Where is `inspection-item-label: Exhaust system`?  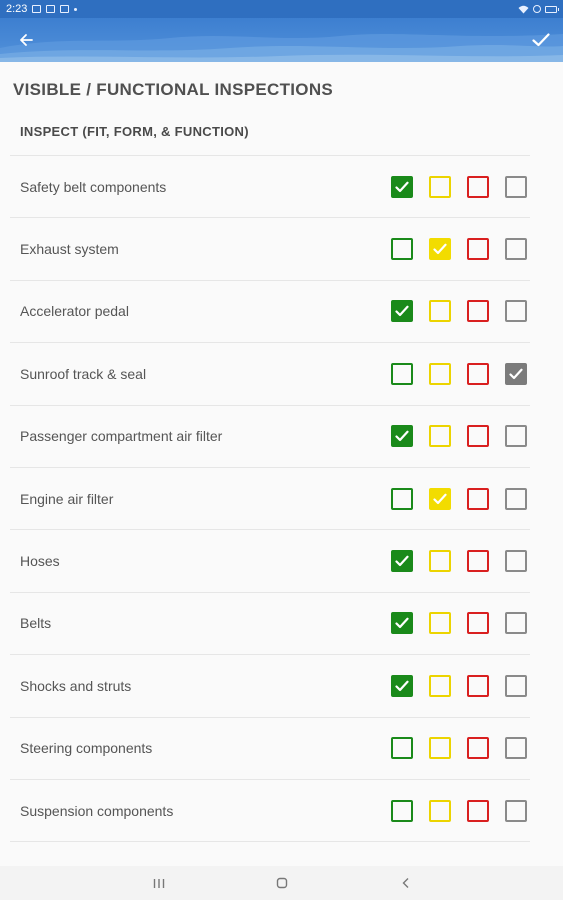 inspection-item-label: Exhaust system is located at coordinates (69, 249).